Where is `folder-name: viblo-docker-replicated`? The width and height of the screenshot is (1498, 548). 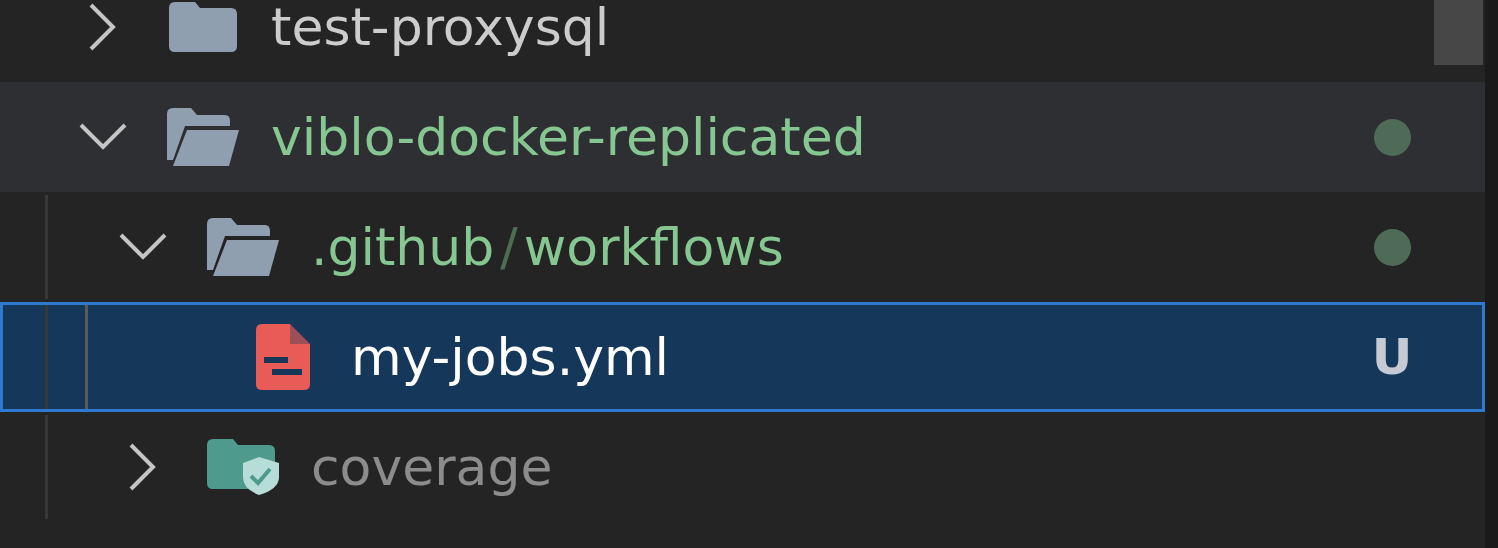
folder-name: viblo-docker-replicated is located at coordinates (568, 137).